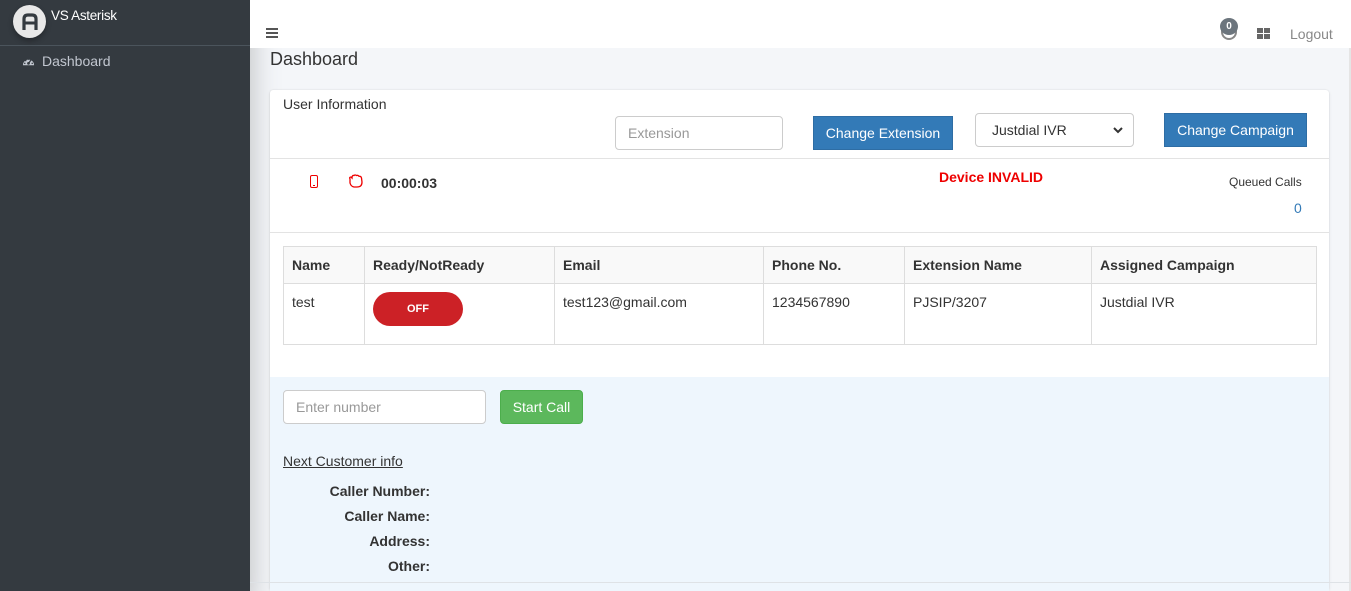  What do you see at coordinates (125, 61) in the screenshot?
I see `sidebar-item-dashboard: Dashboard` at bounding box center [125, 61].